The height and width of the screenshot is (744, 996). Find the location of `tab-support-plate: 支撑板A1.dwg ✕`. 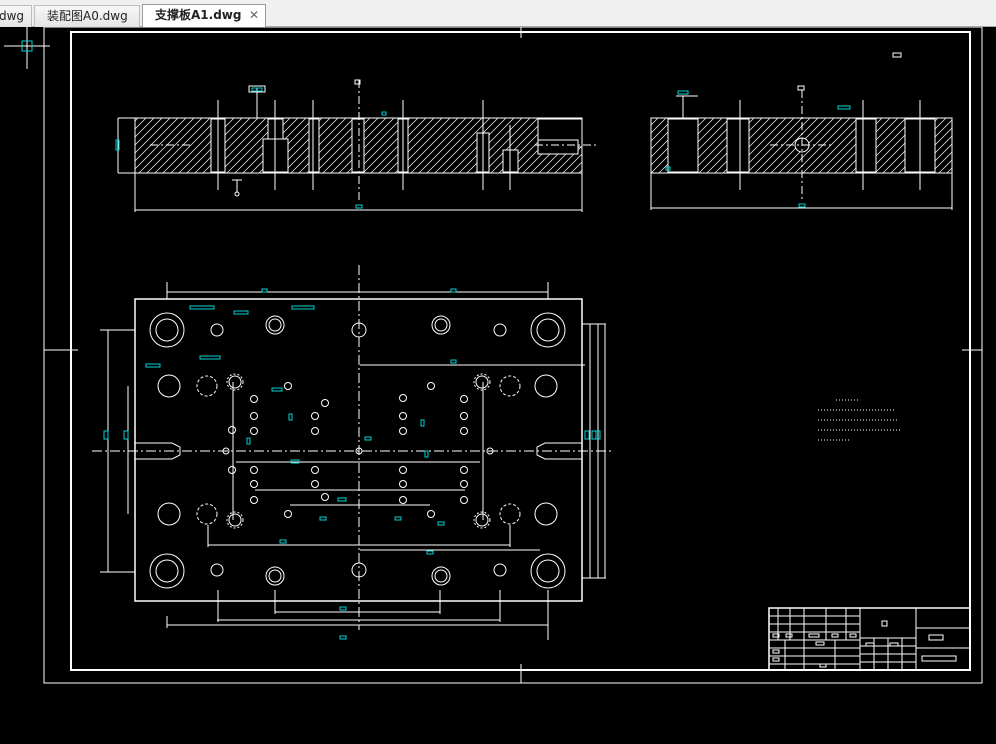

tab-support-plate: 支撑板A1.dwg ✕ is located at coordinates (204, 15).